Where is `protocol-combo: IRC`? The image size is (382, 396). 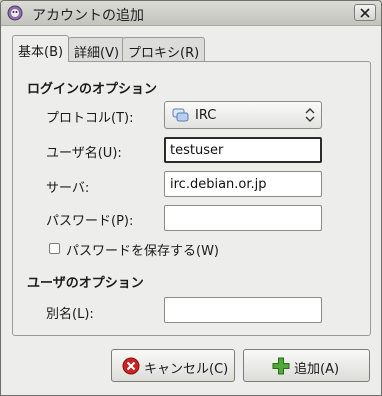
protocol-combo: IRC is located at coordinates (243, 115).